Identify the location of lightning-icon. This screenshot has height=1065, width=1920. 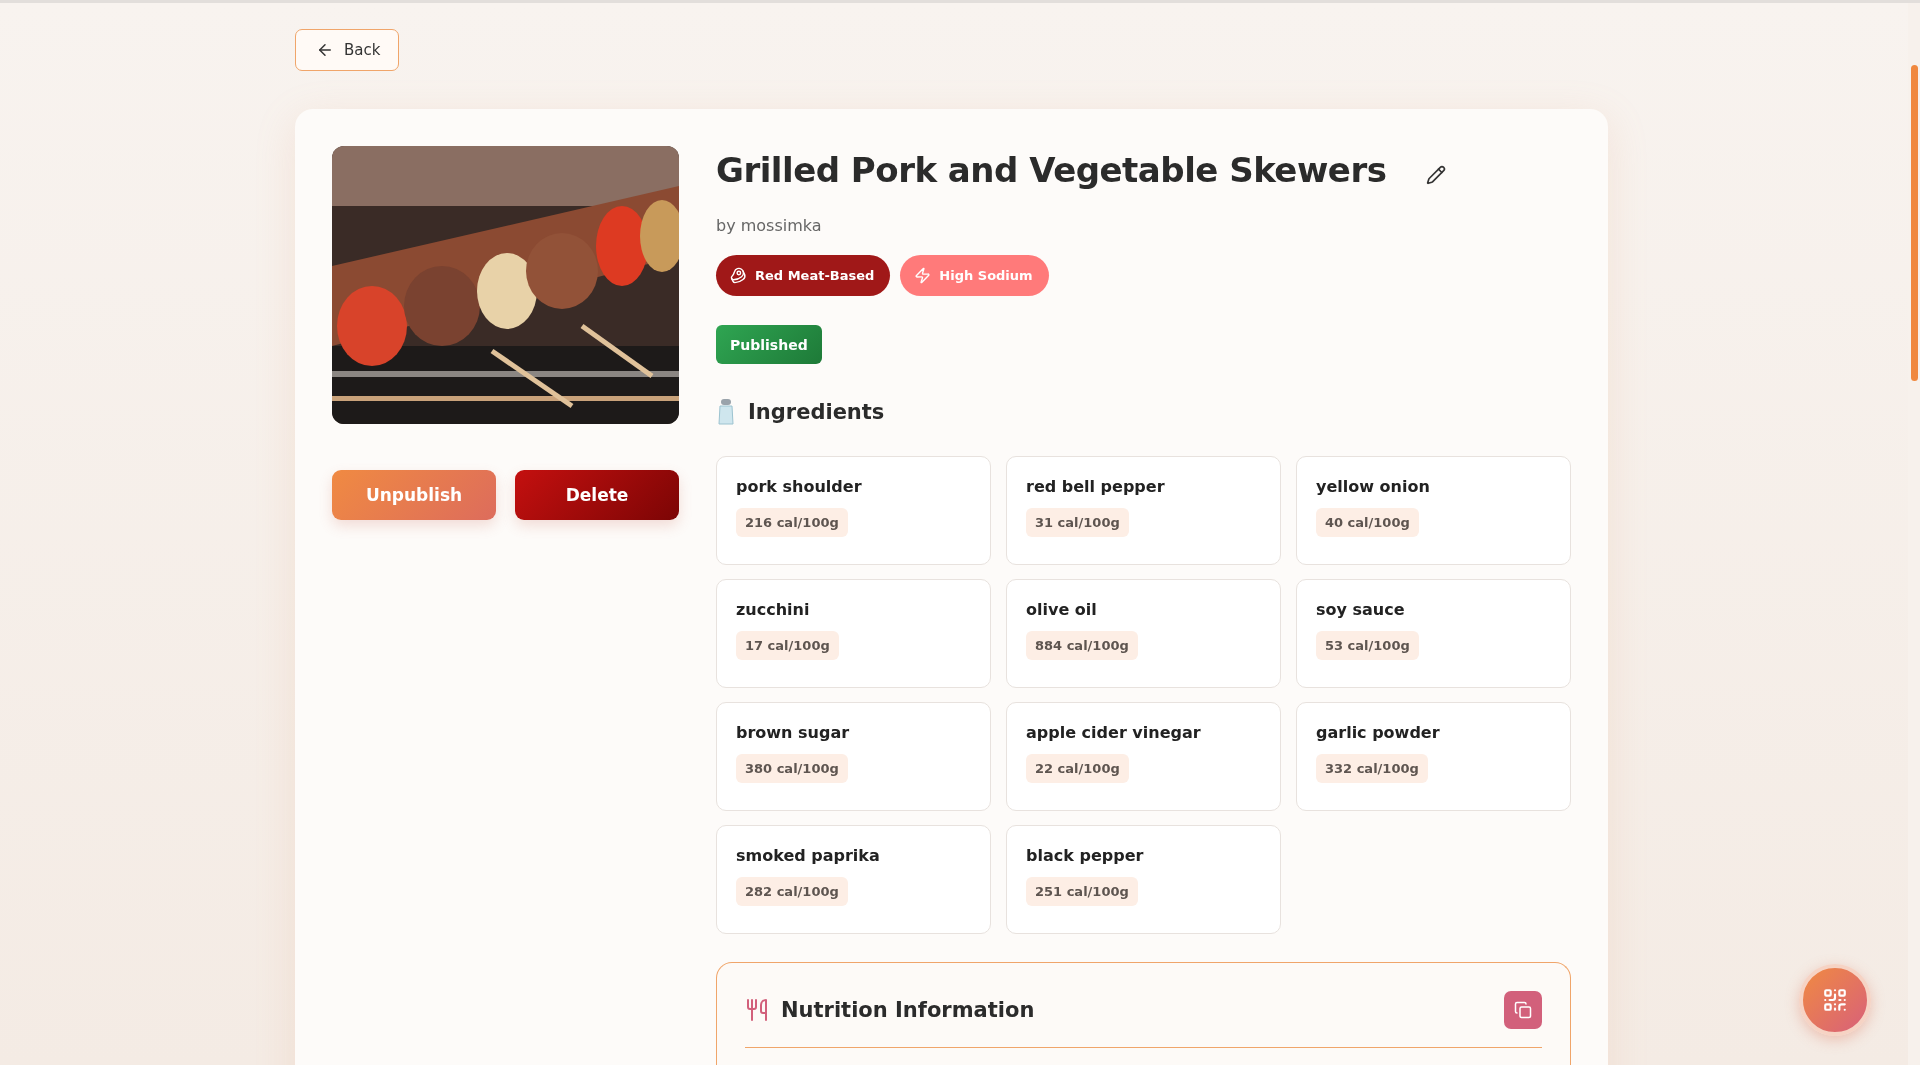
(923, 275).